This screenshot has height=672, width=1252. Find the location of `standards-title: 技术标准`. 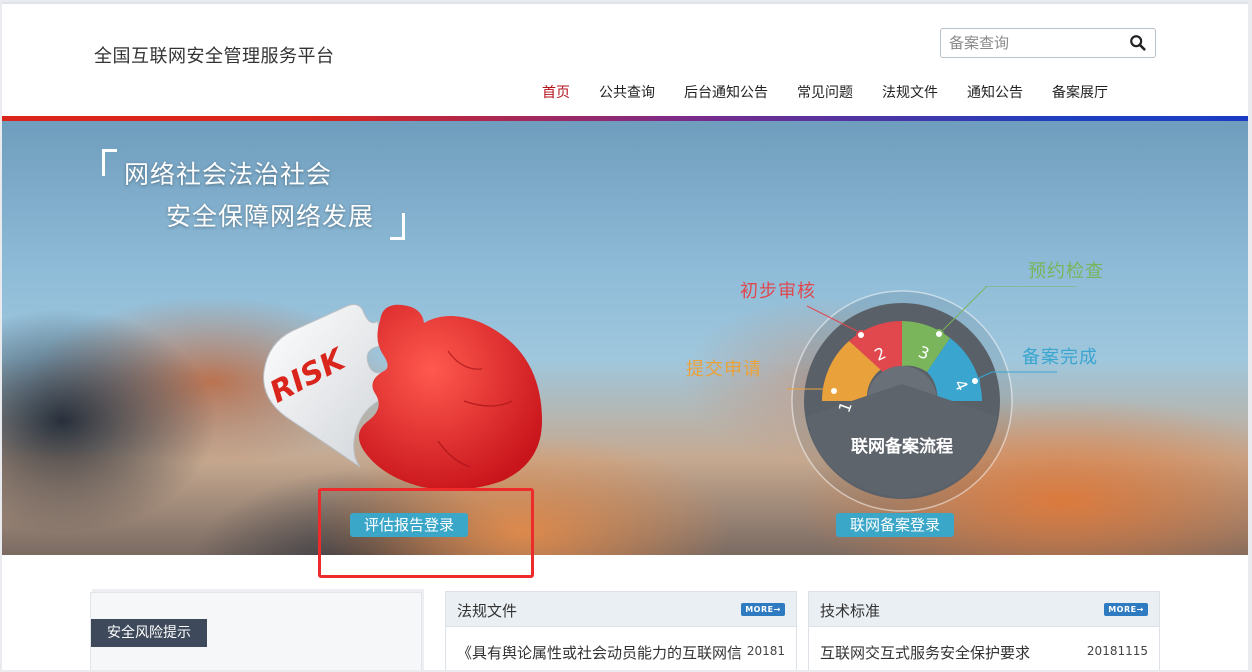

standards-title: 技术标准 is located at coordinates (850, 611).